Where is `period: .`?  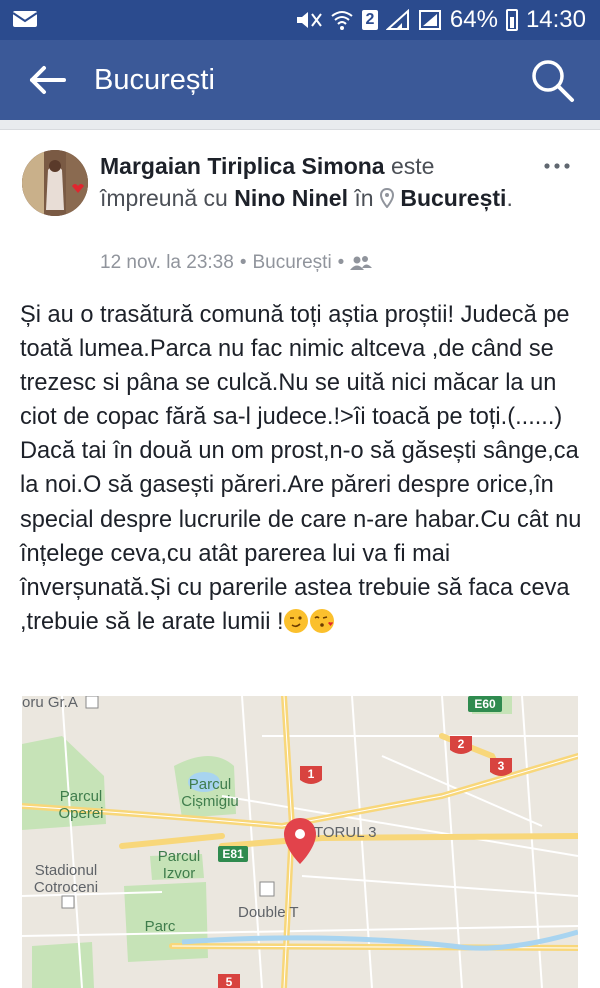 period: . is located at coordinates (509, 198).